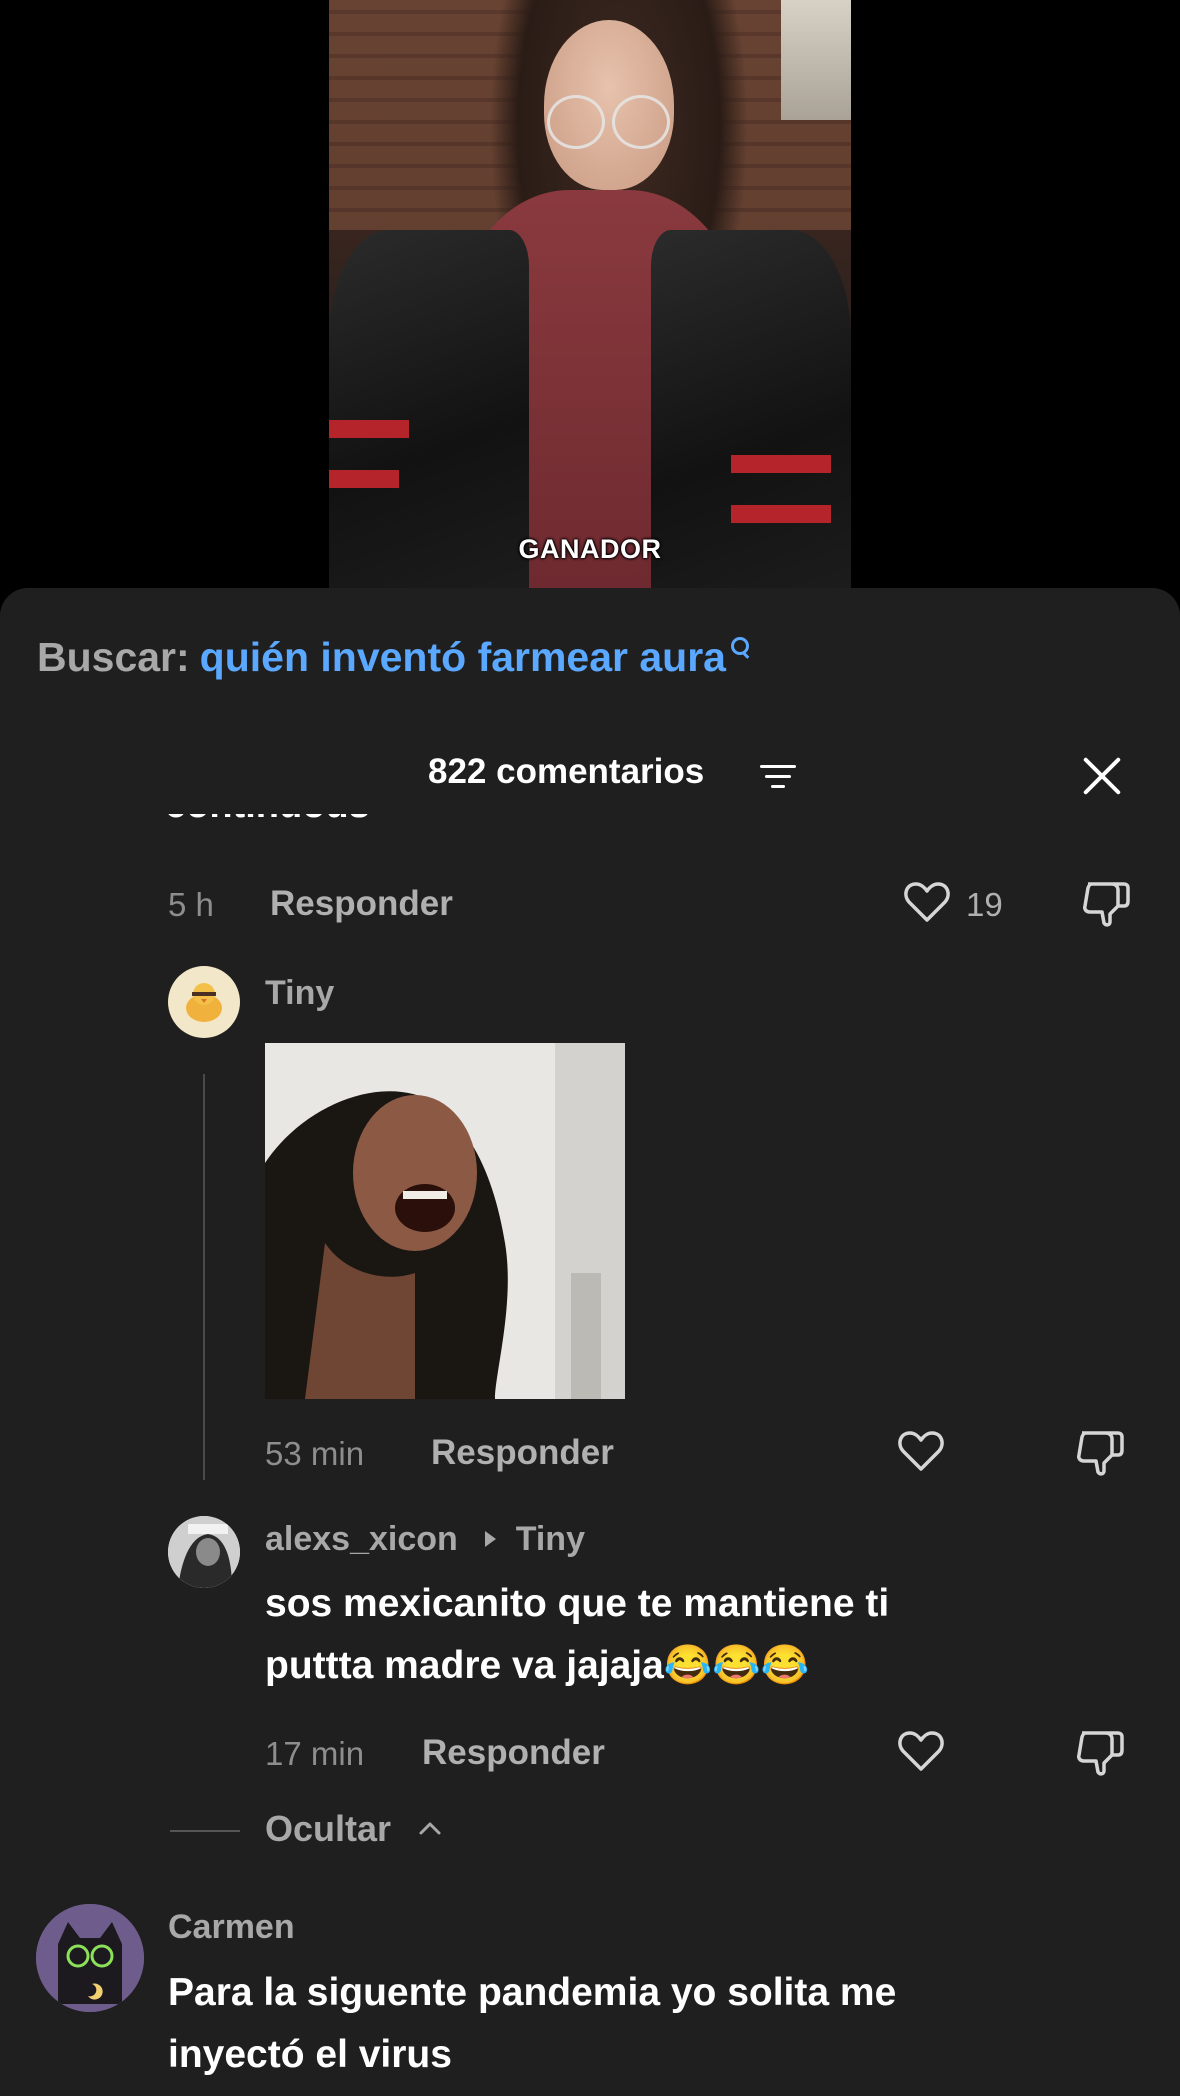  I want to click on comment-actions: 53 min Responder, so click(590, 1452).